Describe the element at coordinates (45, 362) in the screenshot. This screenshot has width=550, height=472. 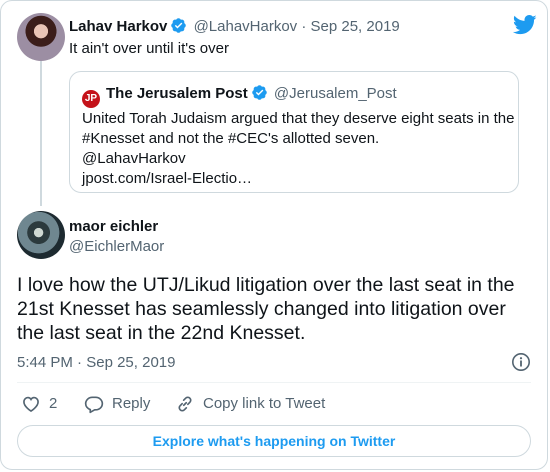
I see `tweet-time: 5:44 PM` at that location.